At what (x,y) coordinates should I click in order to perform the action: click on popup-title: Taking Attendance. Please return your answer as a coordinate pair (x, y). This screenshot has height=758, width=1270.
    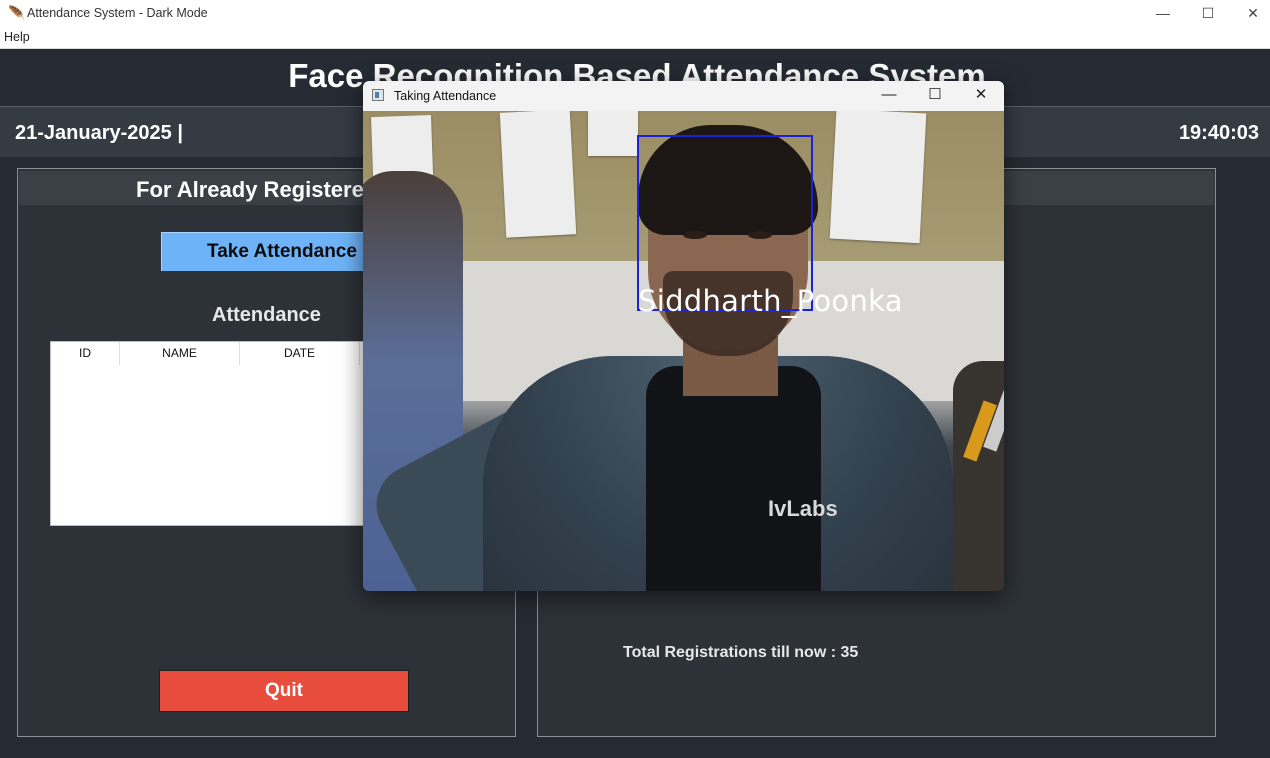
    Looking at the image, I should click on (445, 96).